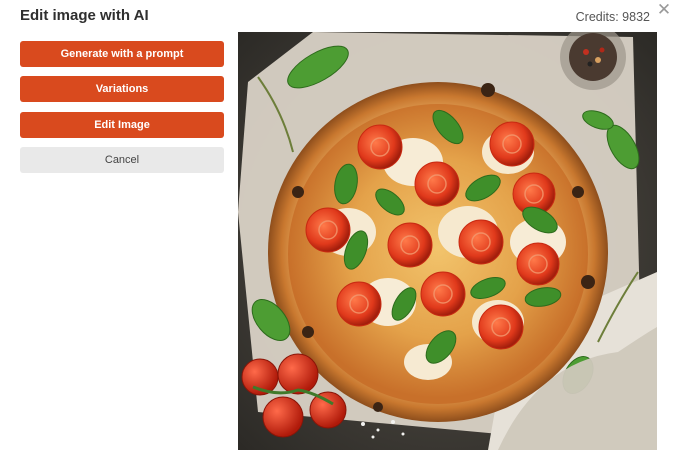 Image resolution: width=680 pixels, height=456 pixels. I want to click on dialog-title: Edit image with AI, so click(84, 15).